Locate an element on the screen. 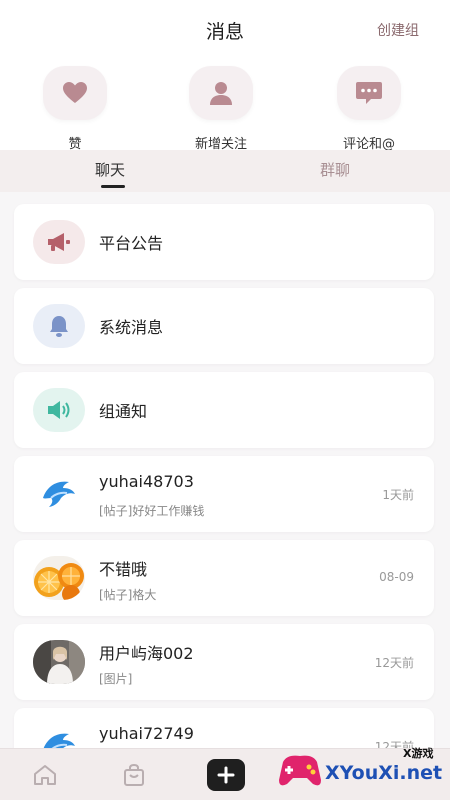 The image size is (450, 800). gamepad-logo-icon is located at coordinates (300, 770).